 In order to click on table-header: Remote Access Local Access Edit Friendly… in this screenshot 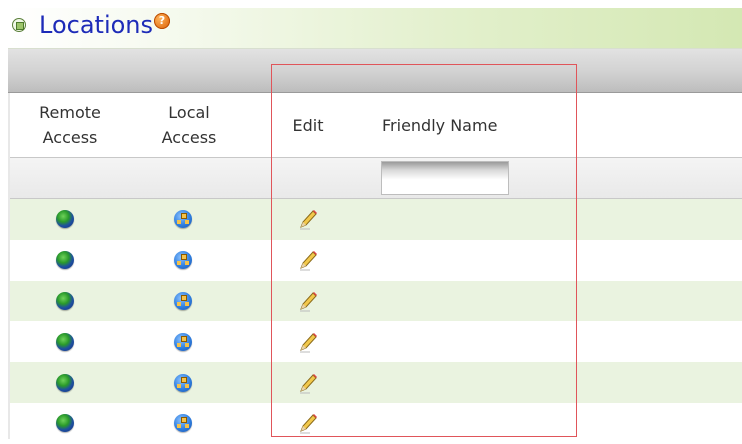, I will do `click(376, 125)`.